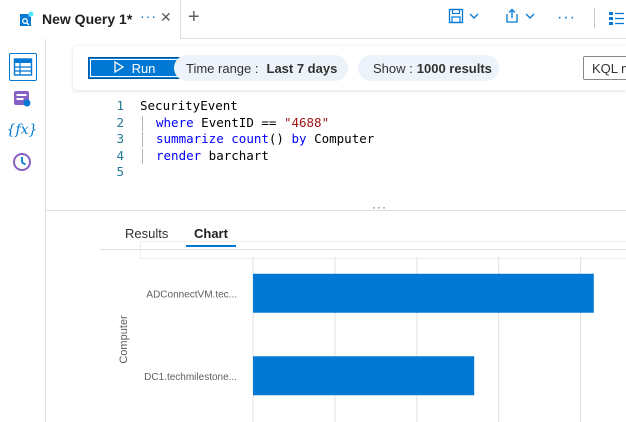 The width and height of the screenshot is (626, 422). I want to click on code-token: render, so click(179, 155).